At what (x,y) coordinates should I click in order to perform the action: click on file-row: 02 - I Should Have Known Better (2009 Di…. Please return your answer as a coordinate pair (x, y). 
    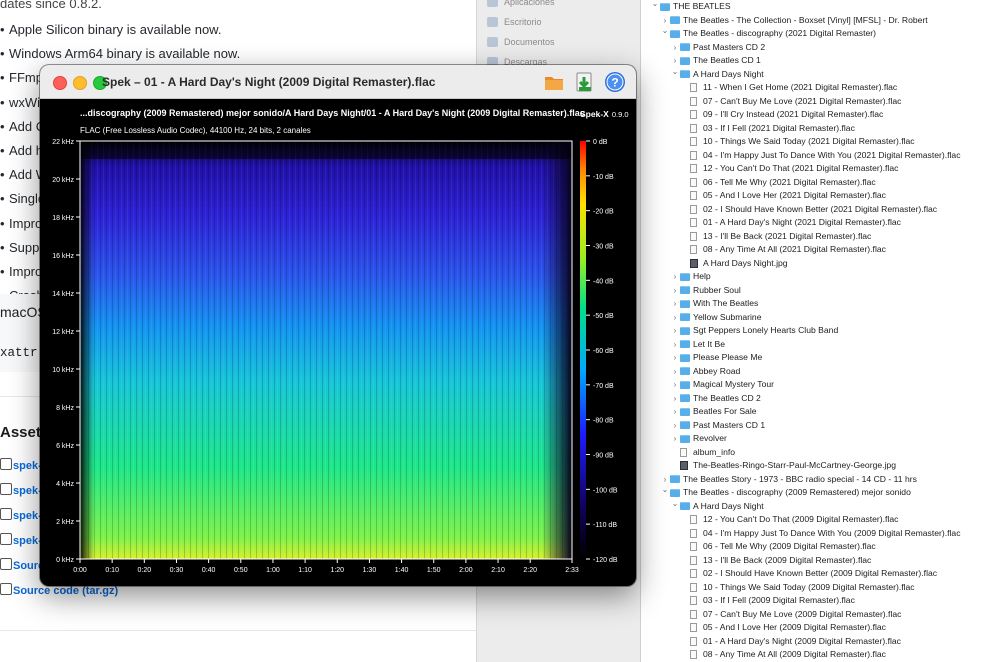
    Looking at the image, I should click on (820, 574).